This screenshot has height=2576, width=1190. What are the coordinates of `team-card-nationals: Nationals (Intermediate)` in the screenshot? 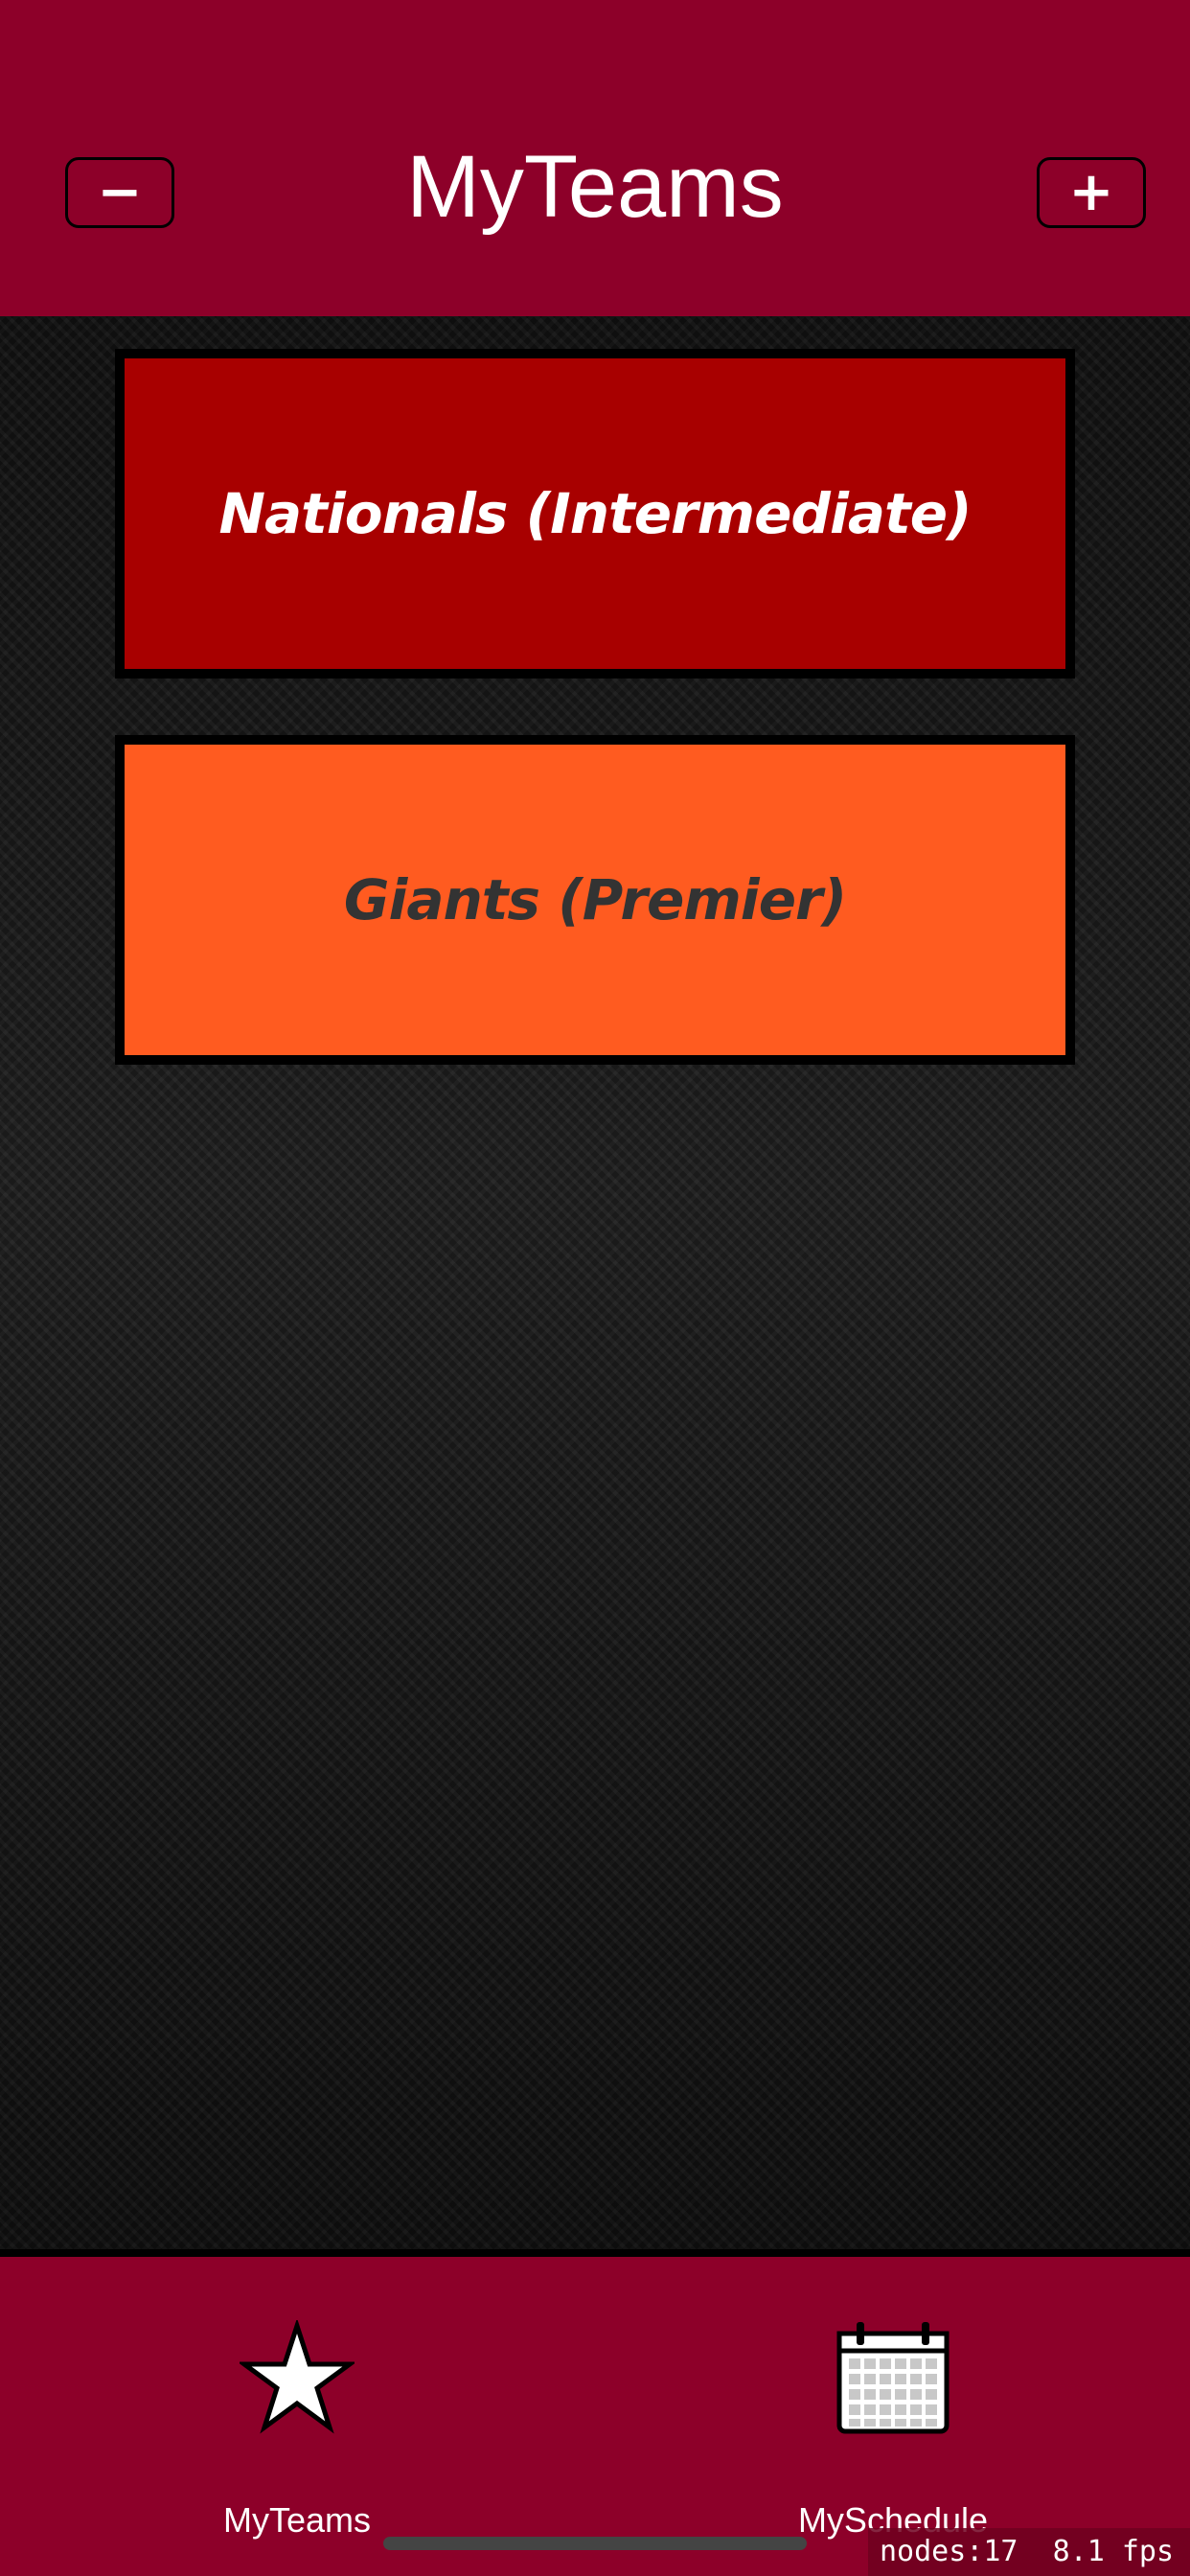 It's located at (595, 513).